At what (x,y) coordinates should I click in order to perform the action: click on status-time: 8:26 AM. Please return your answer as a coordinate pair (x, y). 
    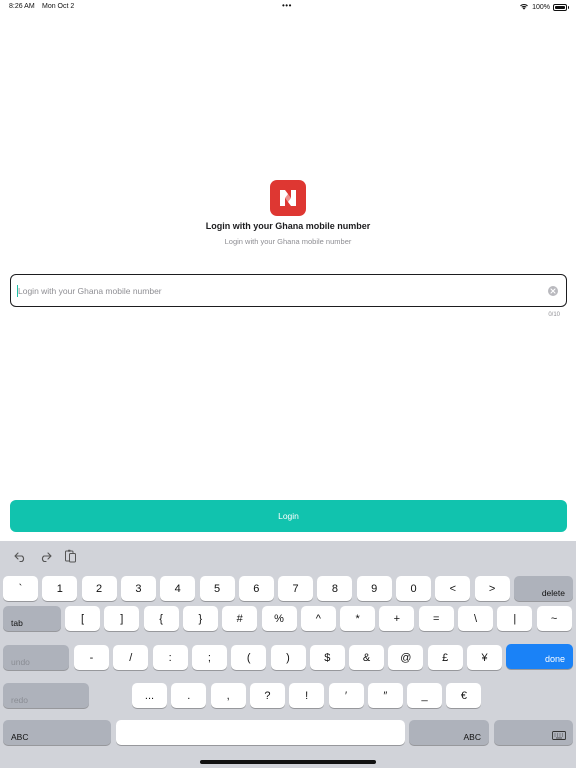
    Looking at the image, I should click on (22, 6).